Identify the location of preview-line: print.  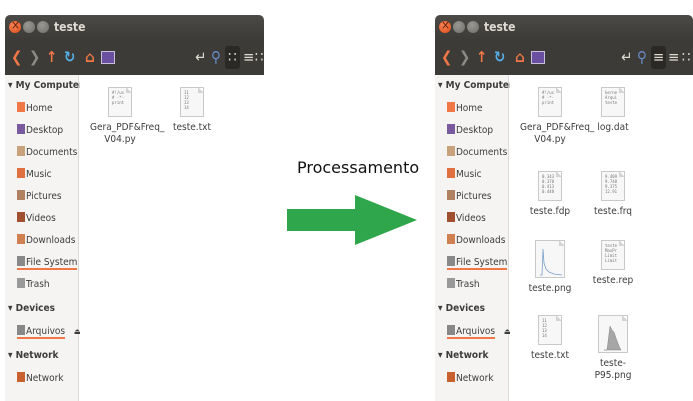
(118, 102).